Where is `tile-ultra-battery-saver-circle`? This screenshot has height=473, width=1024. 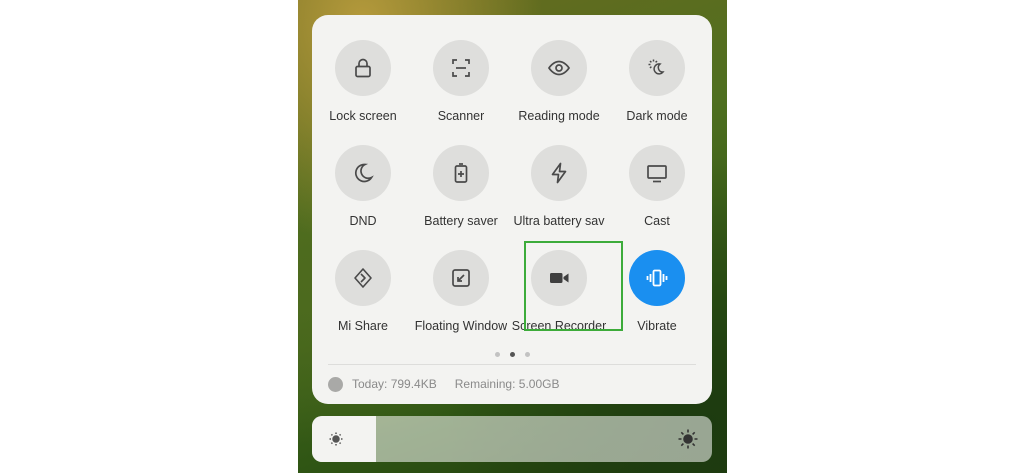 tile-ultra-battery-saver-circle is located at coordinates (559, 173).